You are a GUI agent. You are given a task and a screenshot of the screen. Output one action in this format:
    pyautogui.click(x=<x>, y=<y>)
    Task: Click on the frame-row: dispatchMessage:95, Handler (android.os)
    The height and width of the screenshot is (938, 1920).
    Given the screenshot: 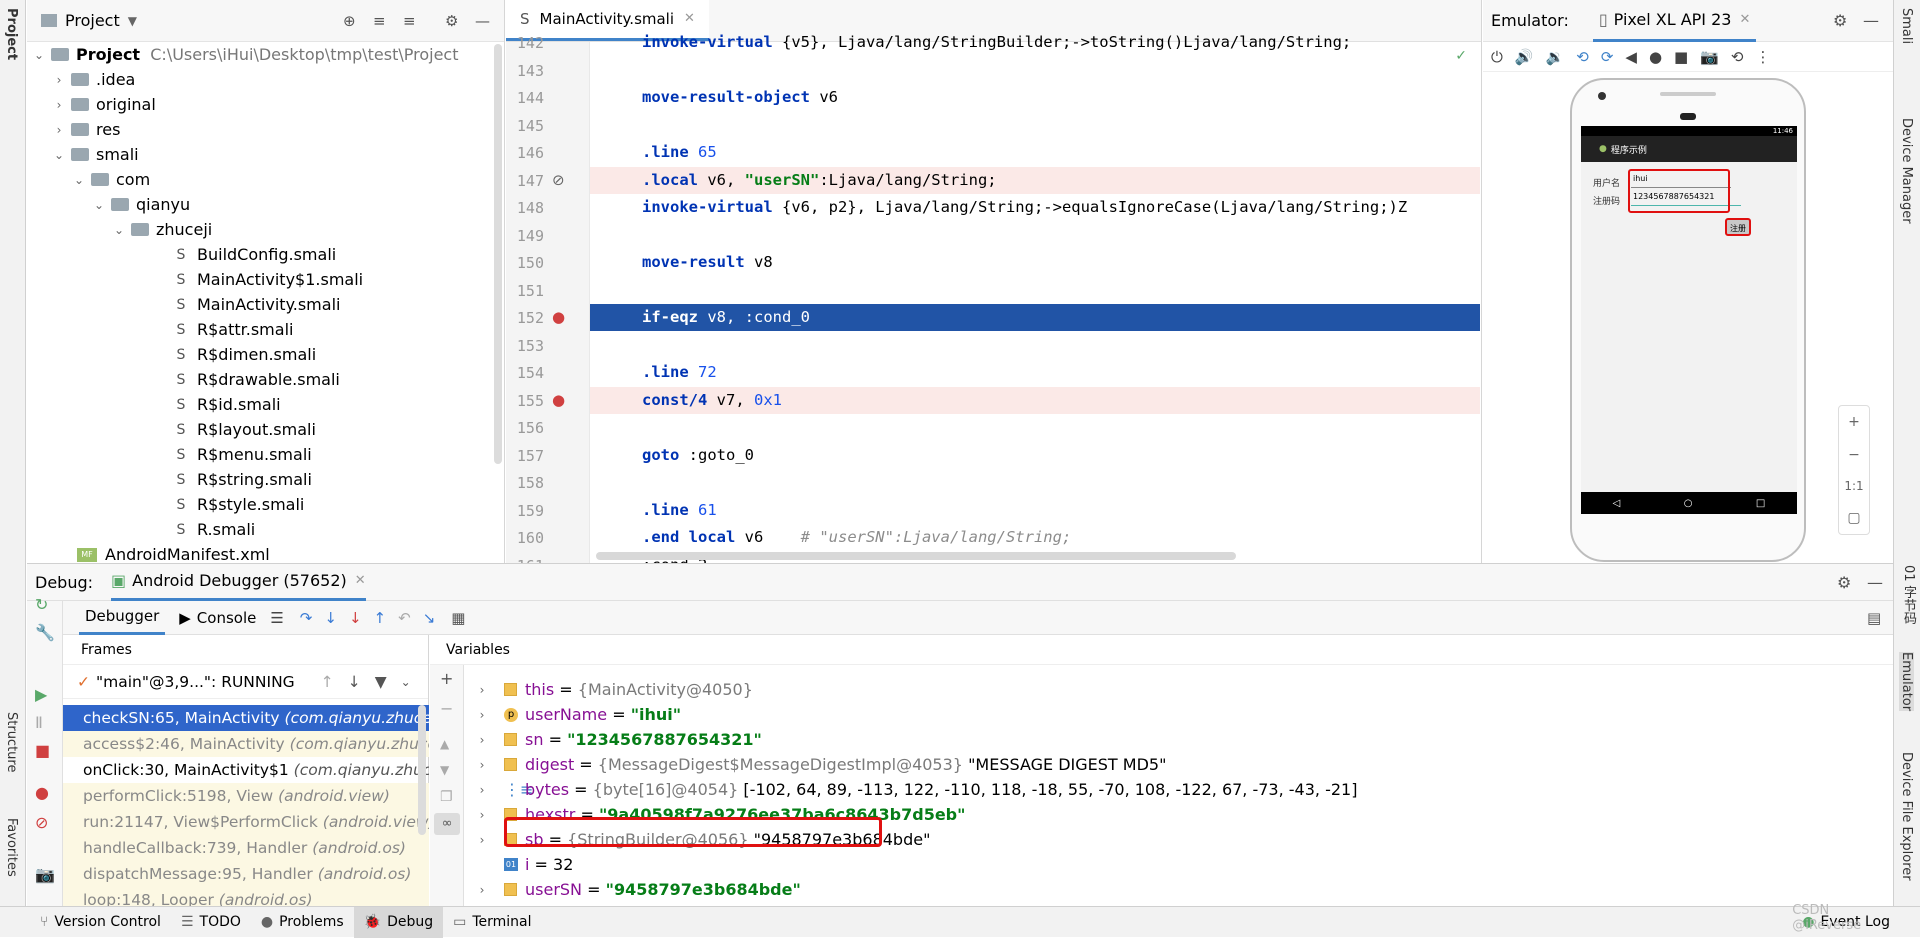 What is the action you would take?
    pyautogui.click(x=246, y=874)
    